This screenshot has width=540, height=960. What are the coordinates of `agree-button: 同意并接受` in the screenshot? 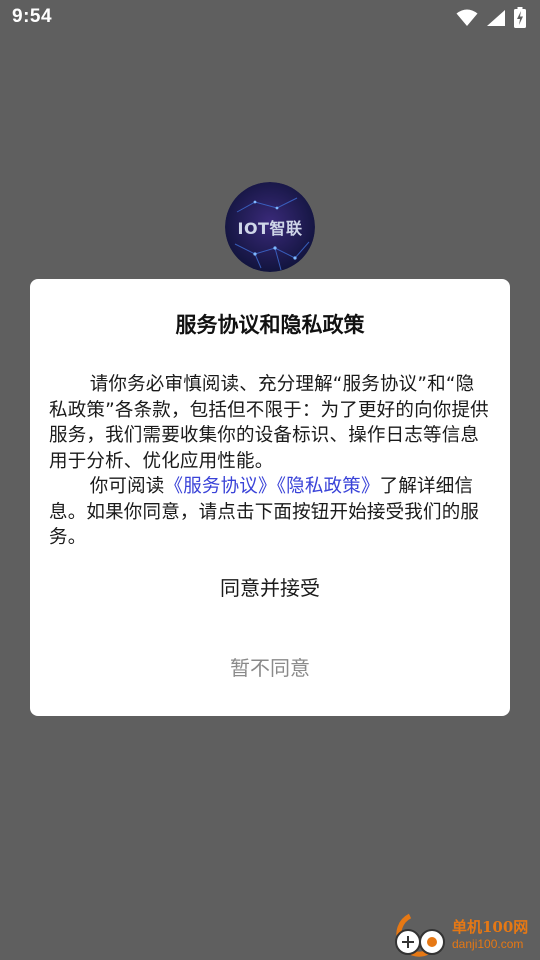 It's located at (270, 586).